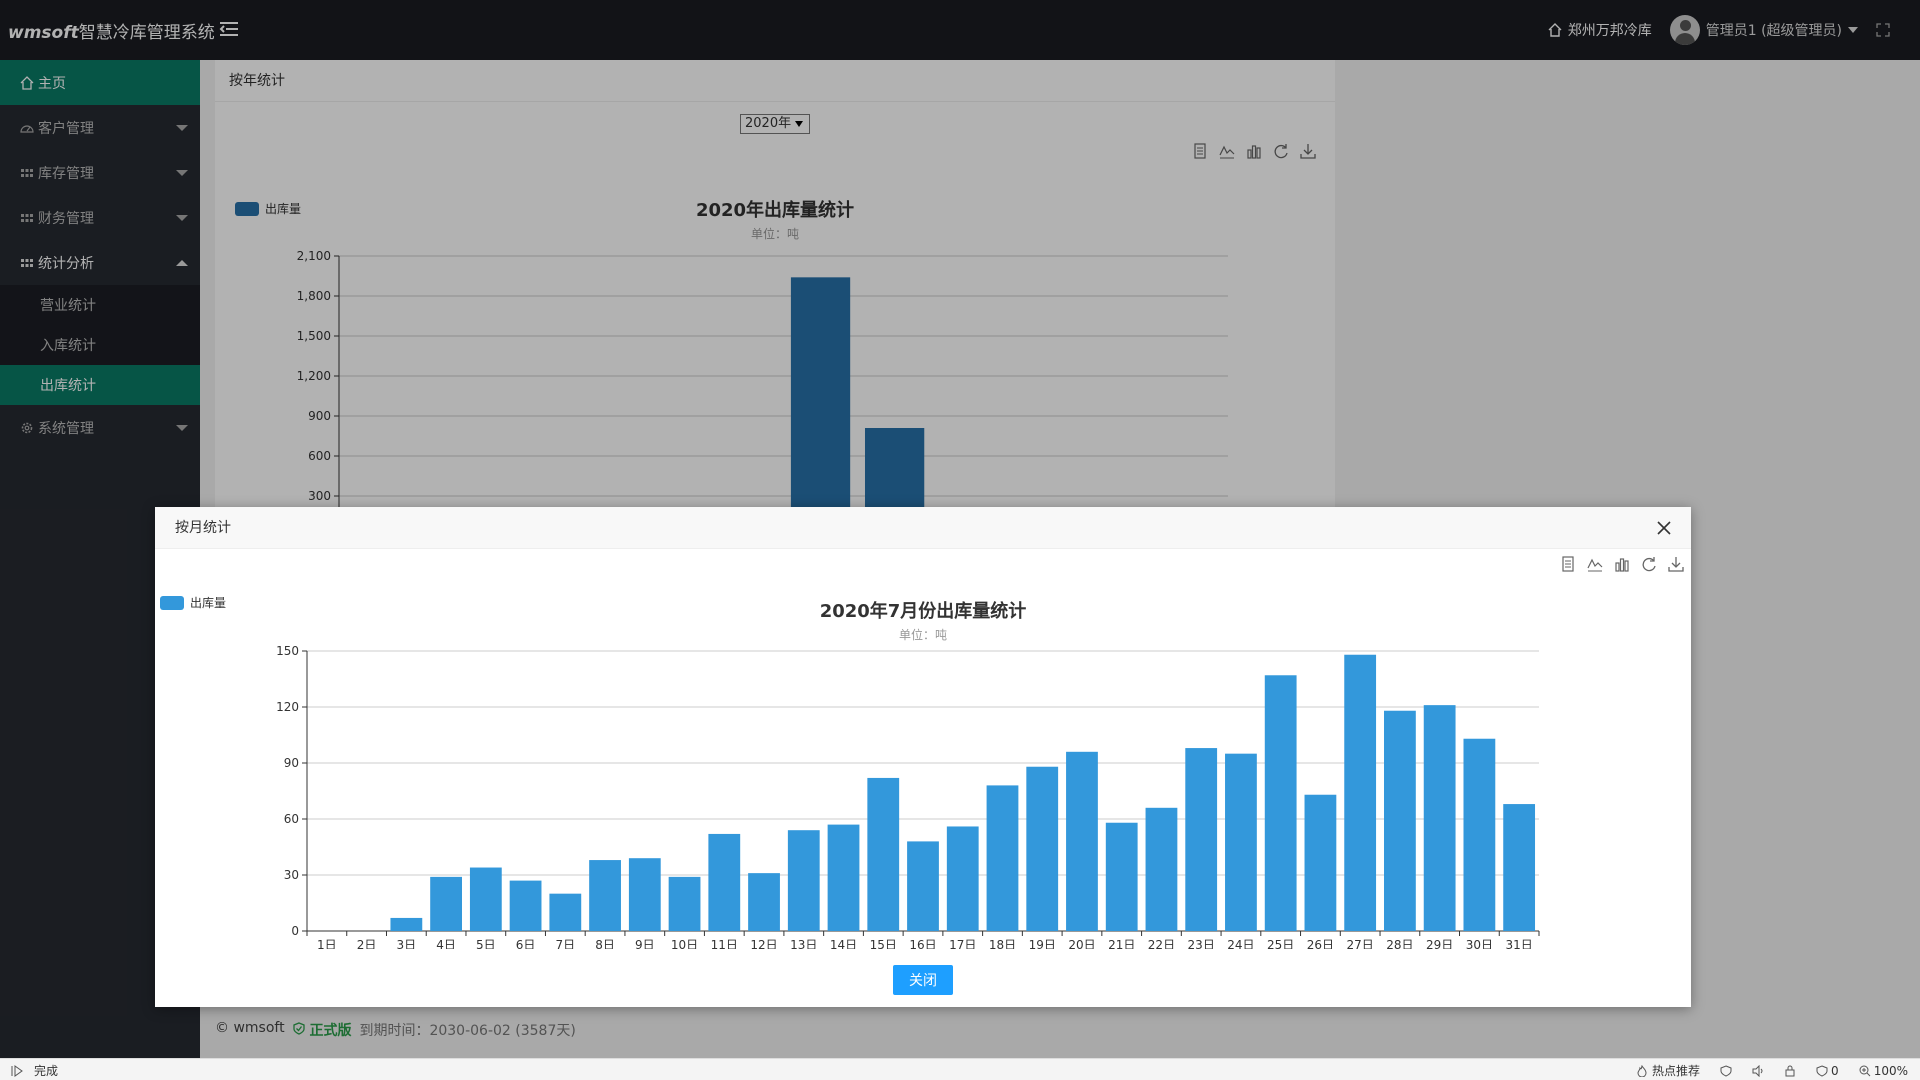  What do you see at coordinates (1201, 943) in the screenshot?
I see `x-tick-label: 23日` at bounding box center [1201, 943].